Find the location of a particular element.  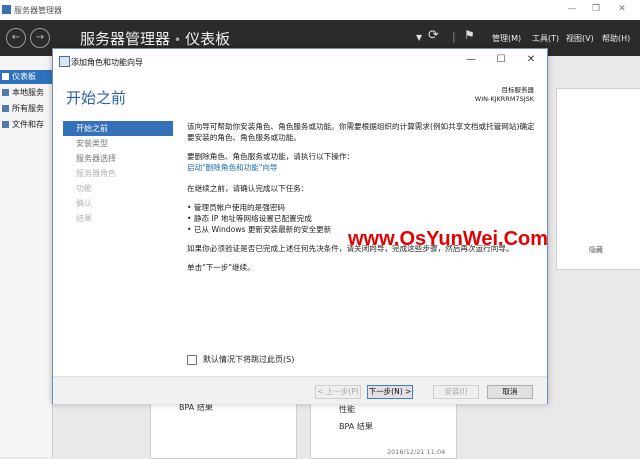

list-item: 静态 IP 地址等网络设置已配置完成 is located at coordinates (362, 218).